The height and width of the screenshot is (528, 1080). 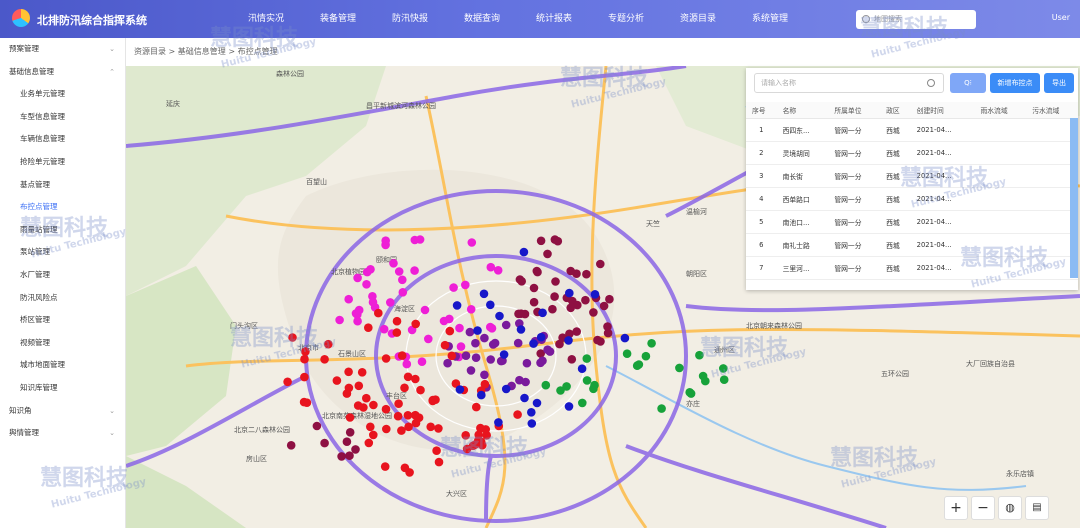 What do you see at coordinates (410, 19) in the screenshot?
I see `nav-item-3: 防汛快报` at bounding box center [410, 19].